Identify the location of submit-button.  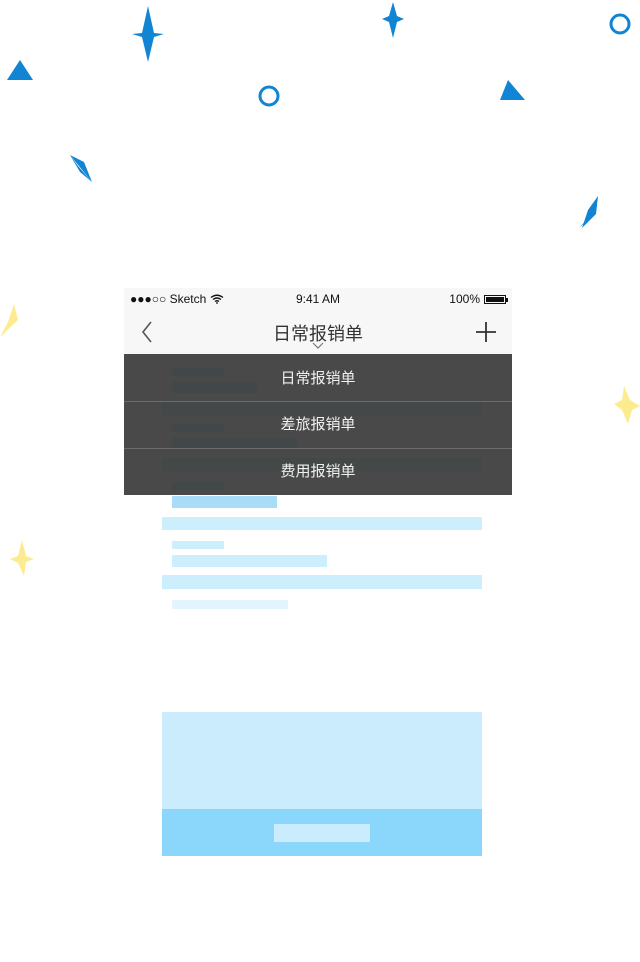
(322, 833).